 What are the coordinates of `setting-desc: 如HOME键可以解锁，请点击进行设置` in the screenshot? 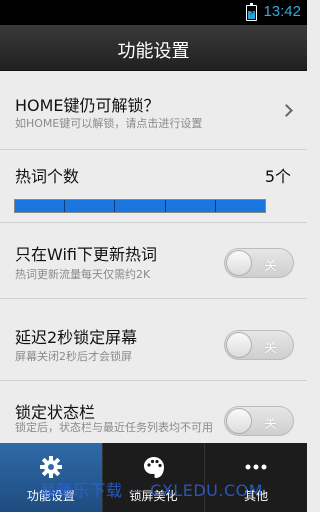 It's located at (109, 123).